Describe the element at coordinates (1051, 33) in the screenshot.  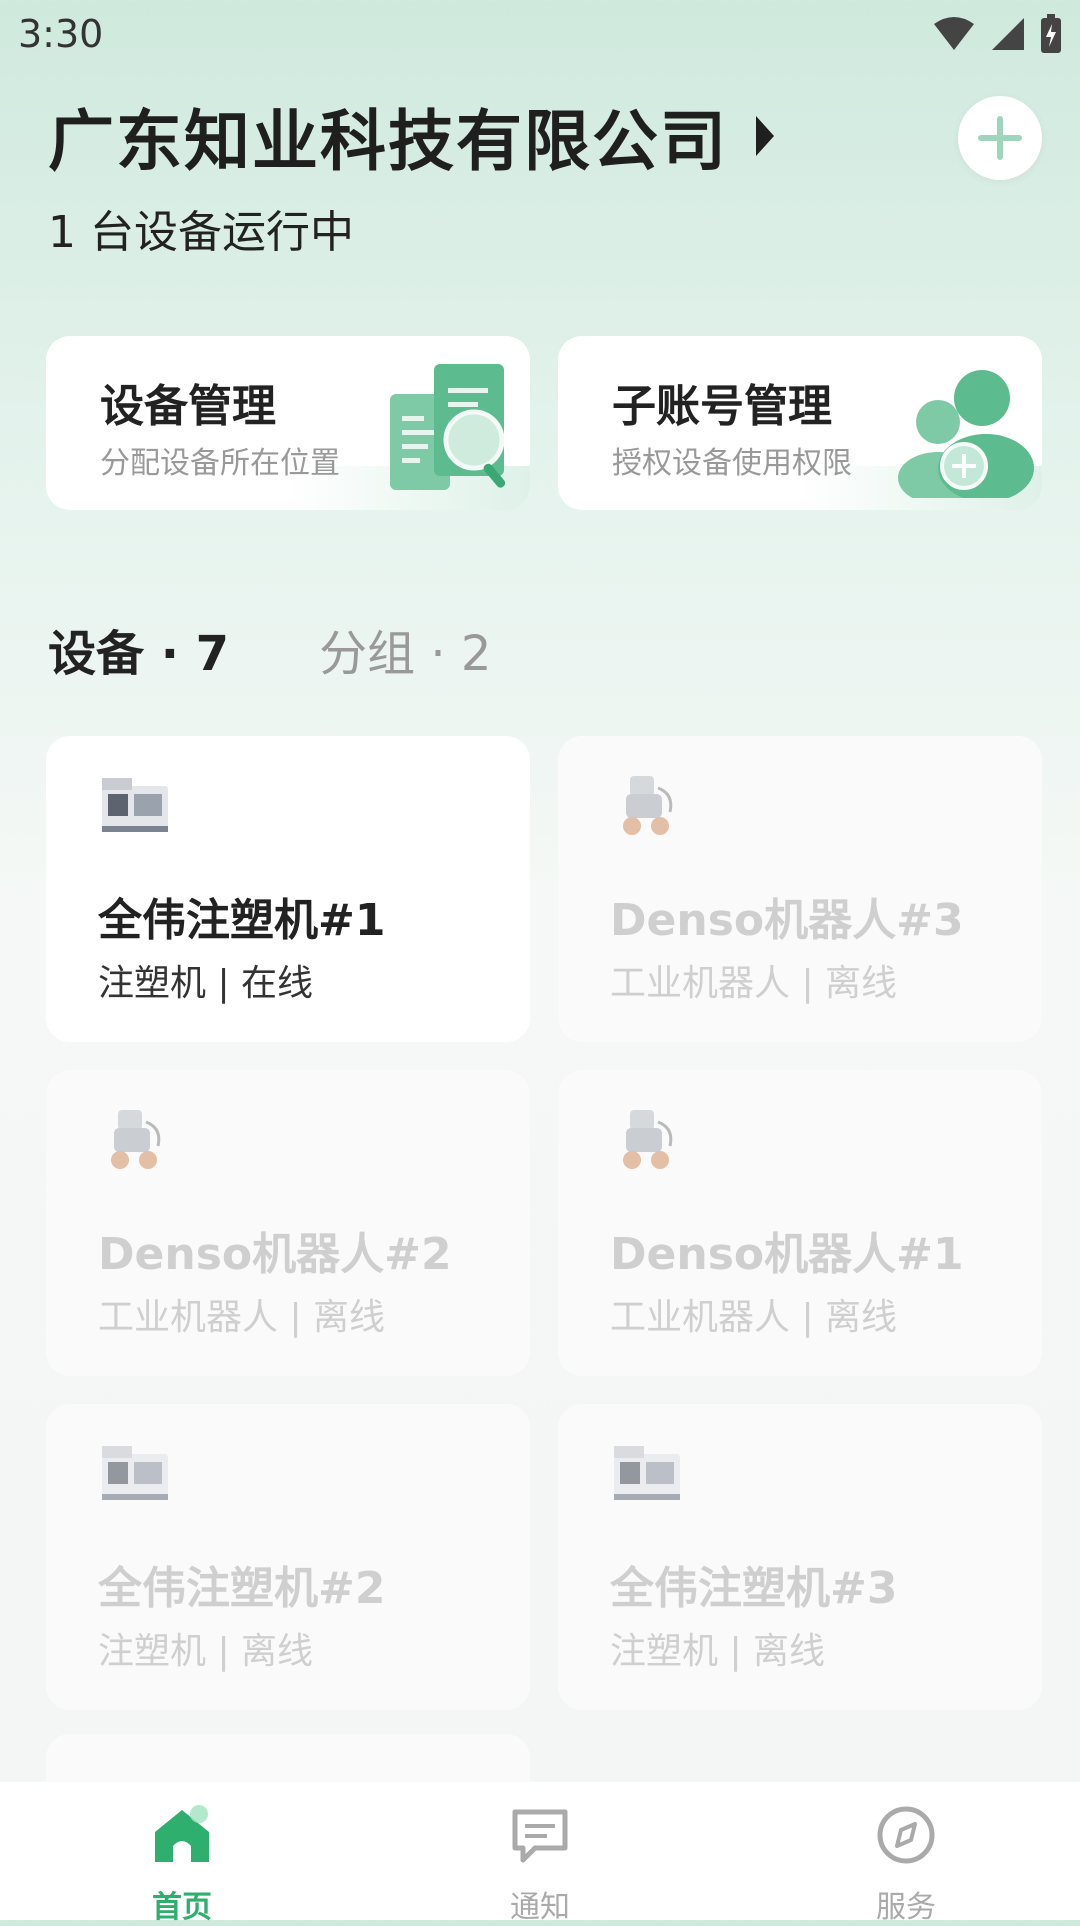
I see `battery-charging-icon` at that location.